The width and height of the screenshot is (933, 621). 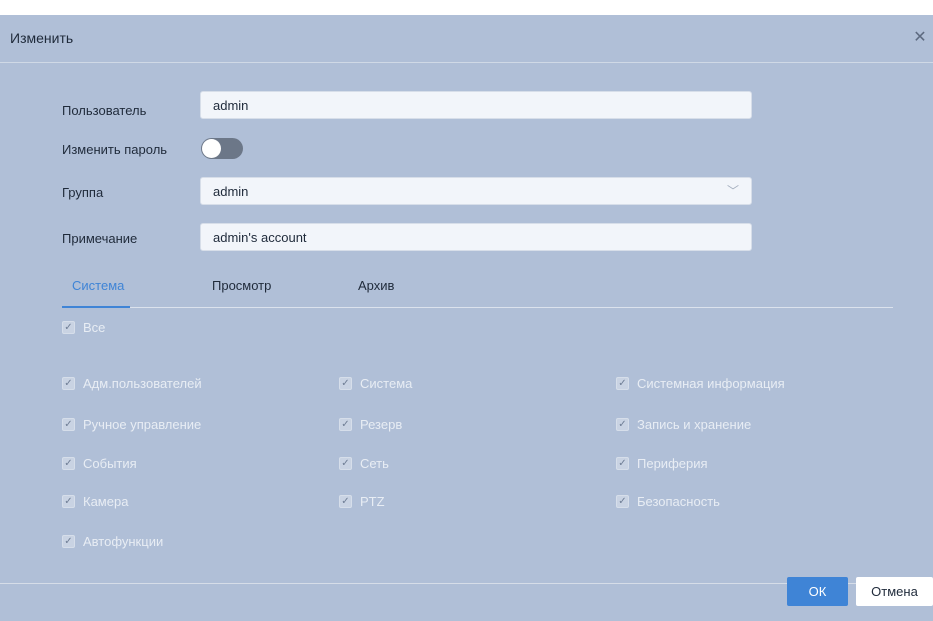 I want to click on perm-item: ✓ Система, so click(x=375, y=383).